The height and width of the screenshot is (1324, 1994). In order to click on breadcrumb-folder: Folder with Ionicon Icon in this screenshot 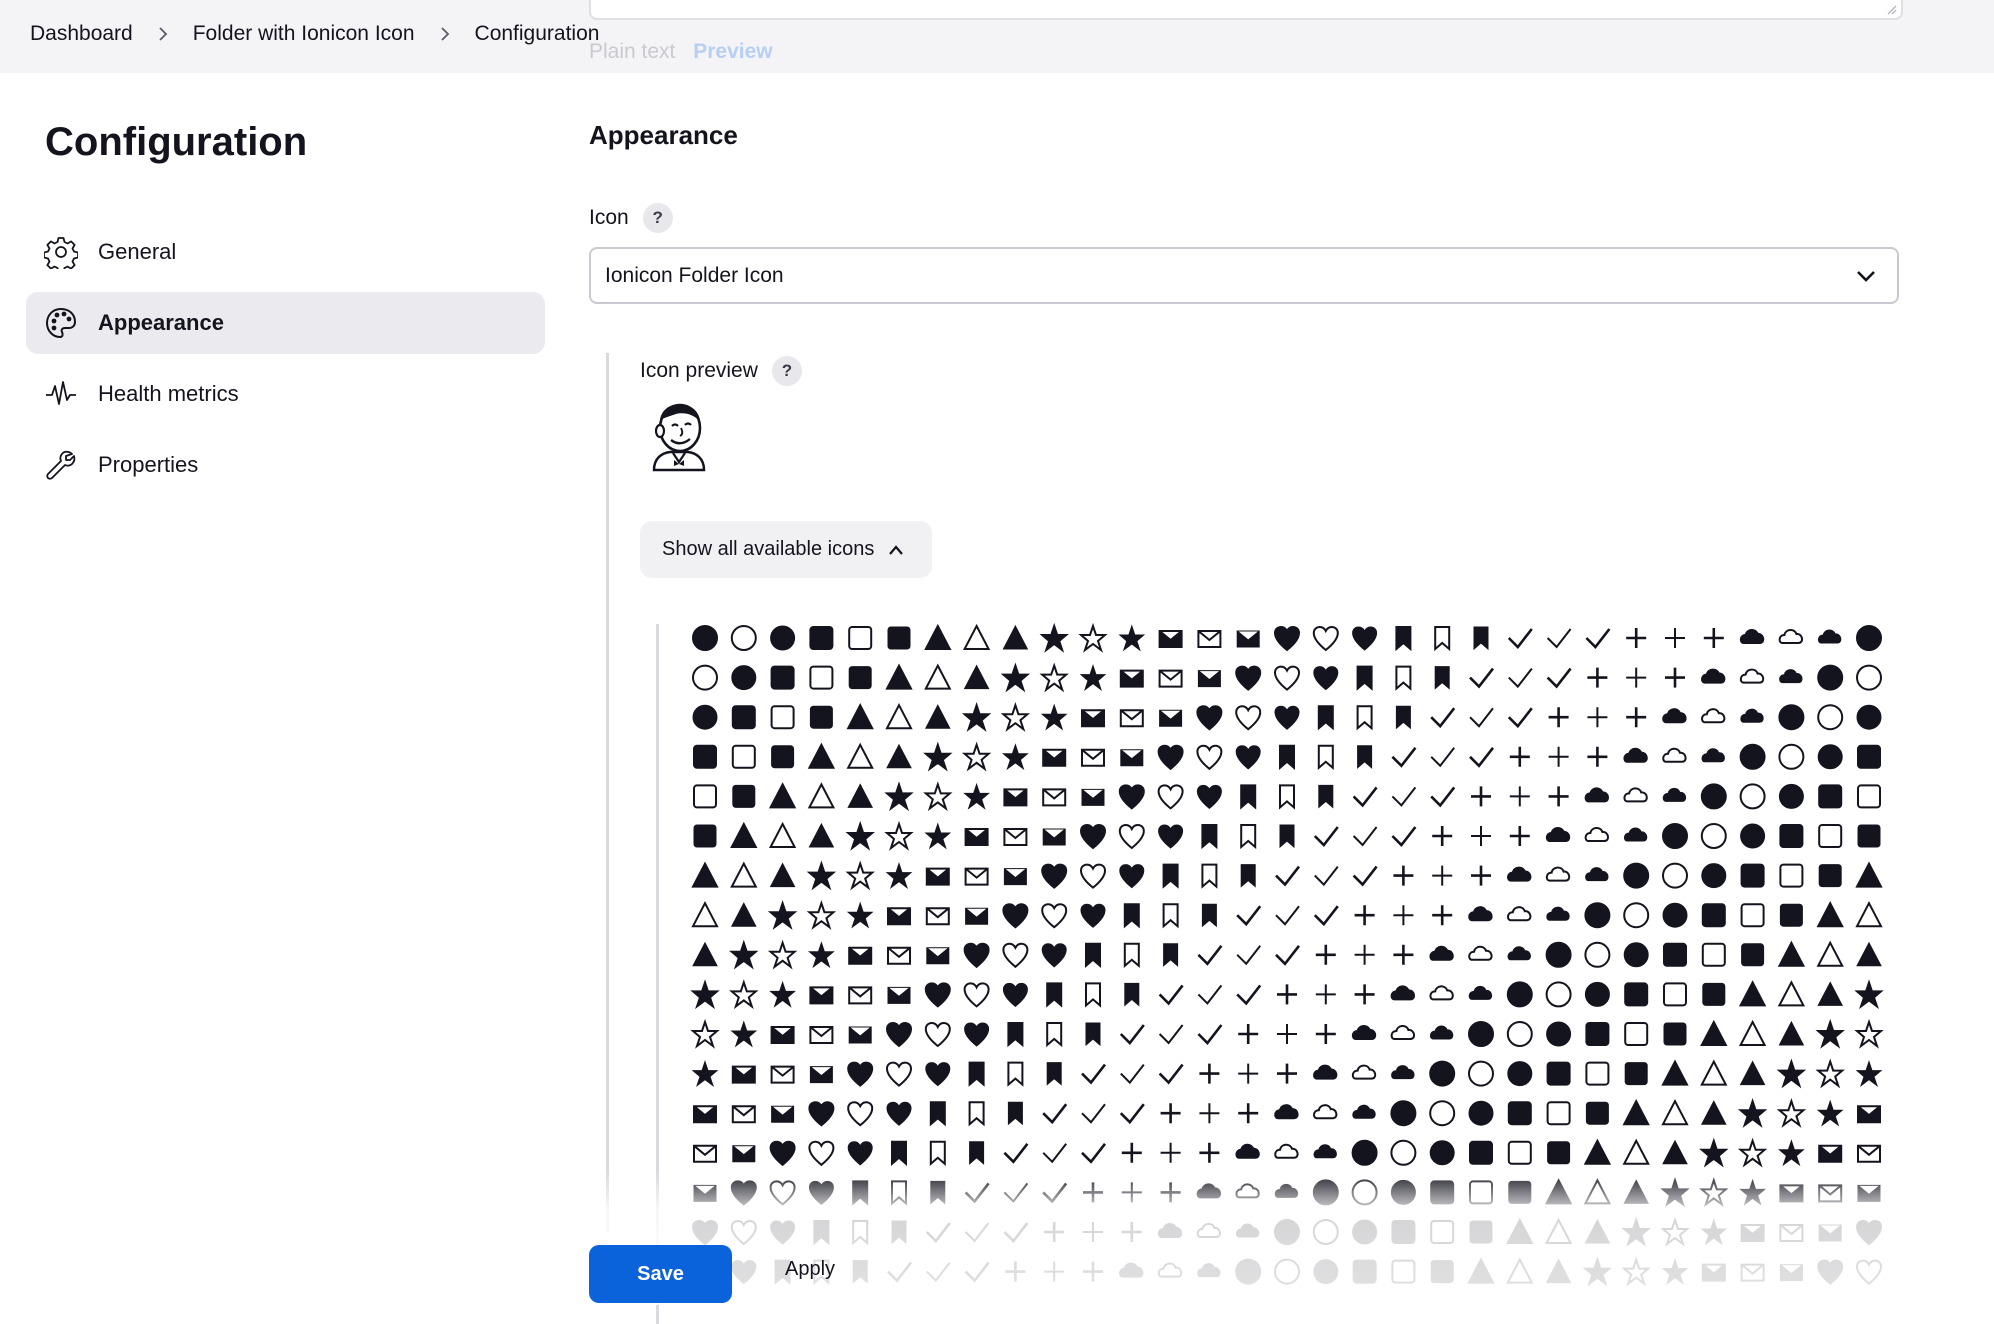, I will do `click(304, 34)`.